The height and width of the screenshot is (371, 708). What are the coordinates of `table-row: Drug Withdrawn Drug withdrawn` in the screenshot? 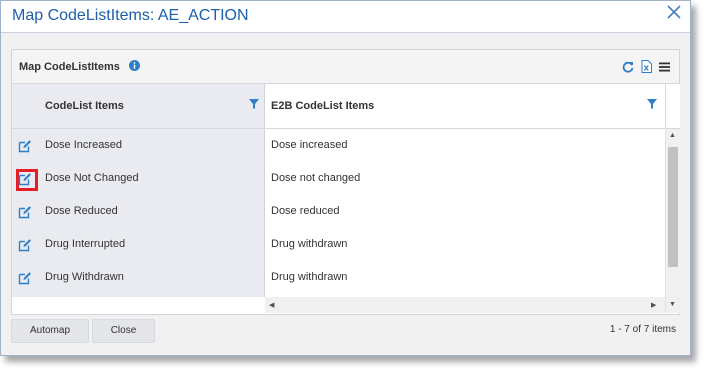 It's located at (338, 277).